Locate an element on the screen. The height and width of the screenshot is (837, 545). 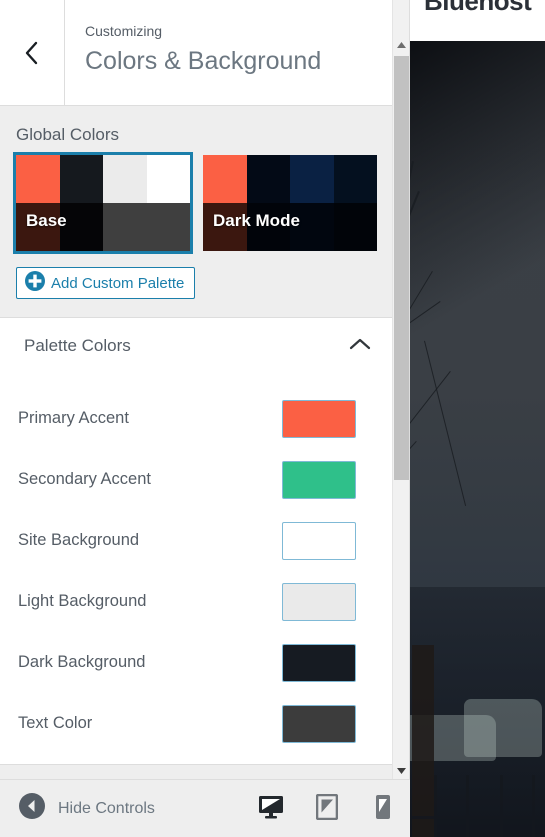
device-button-tablet is located at coordinates (327, 808).